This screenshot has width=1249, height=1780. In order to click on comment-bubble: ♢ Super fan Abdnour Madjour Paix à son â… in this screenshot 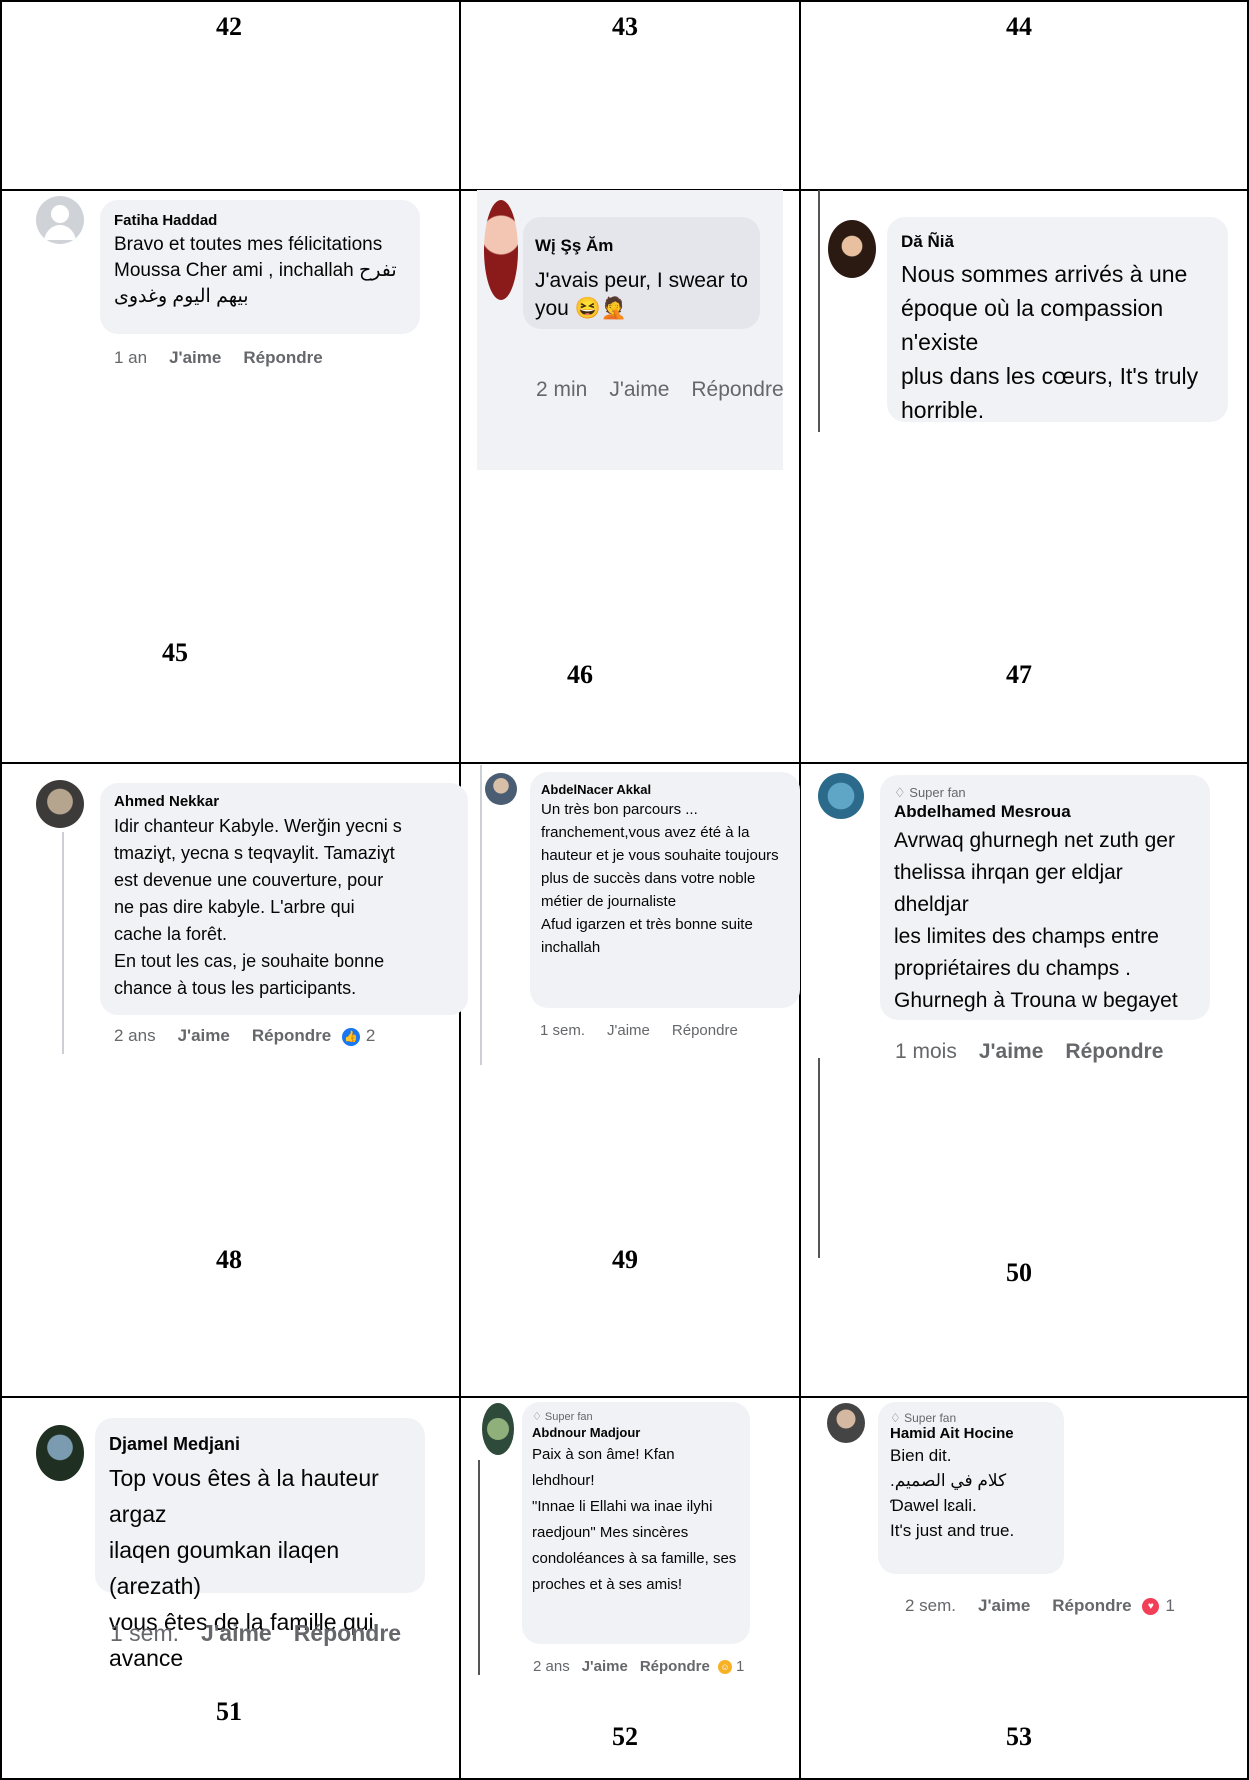, I will do `click(636, 1523)`.